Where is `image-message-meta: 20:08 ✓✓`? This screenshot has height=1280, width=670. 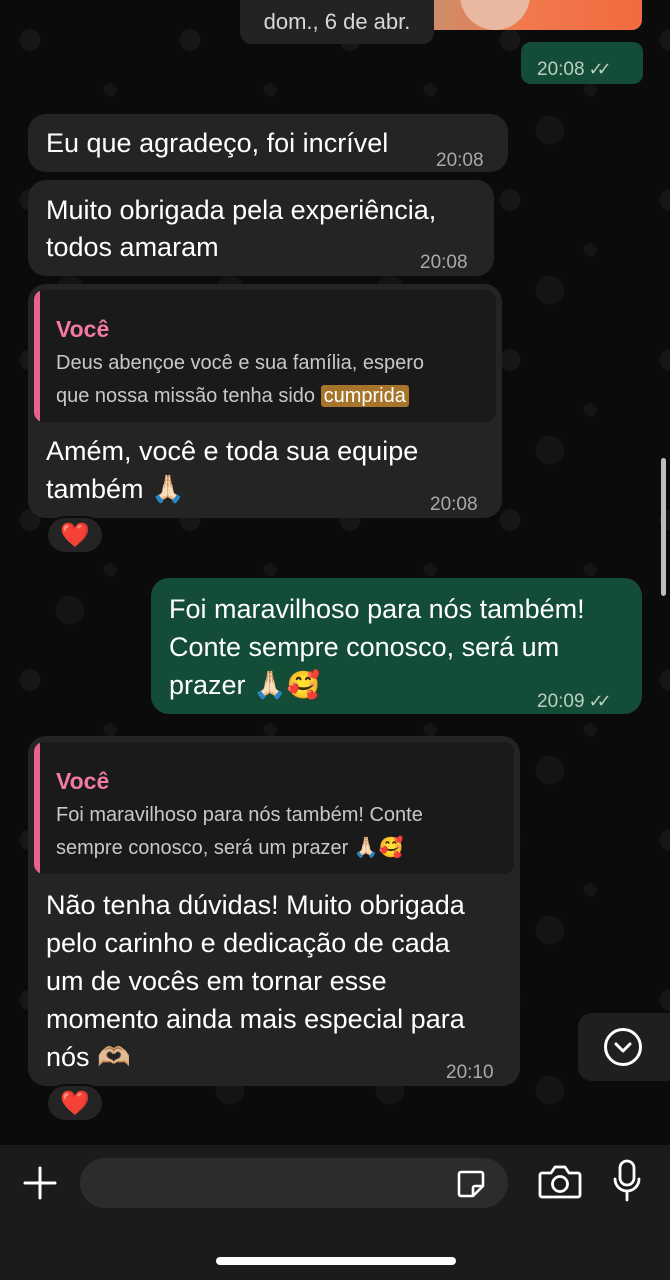 image-message-meta: 20:08 ✓✓ is located at coordinates (582, 63).